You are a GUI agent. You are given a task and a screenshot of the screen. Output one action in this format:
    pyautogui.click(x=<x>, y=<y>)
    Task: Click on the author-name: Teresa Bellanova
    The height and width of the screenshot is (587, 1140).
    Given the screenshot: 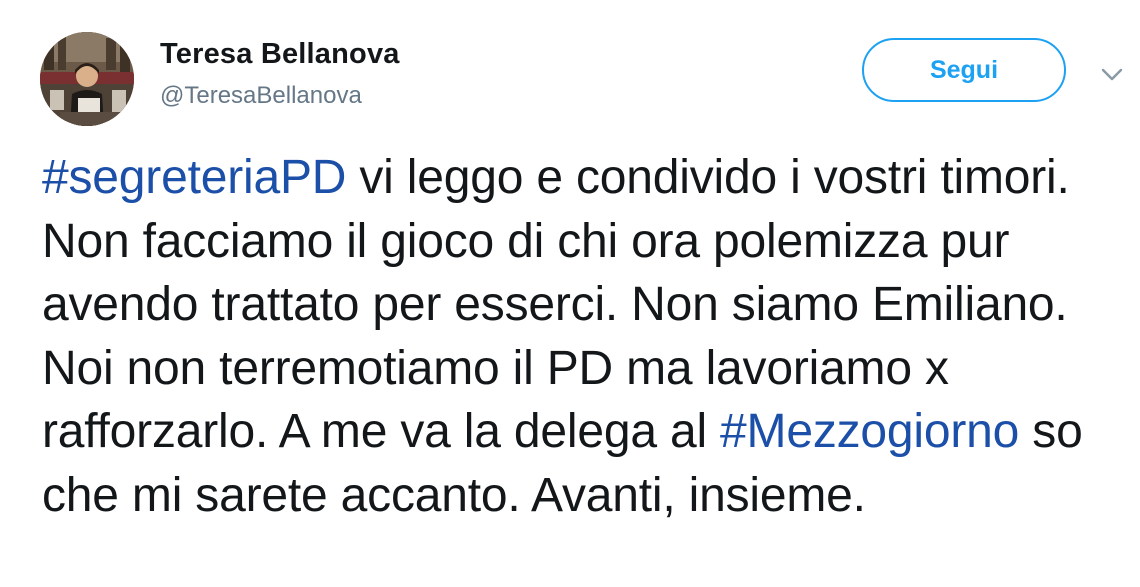 What is the action you would take?
    pyautogui.click(x=280, y=54)
    